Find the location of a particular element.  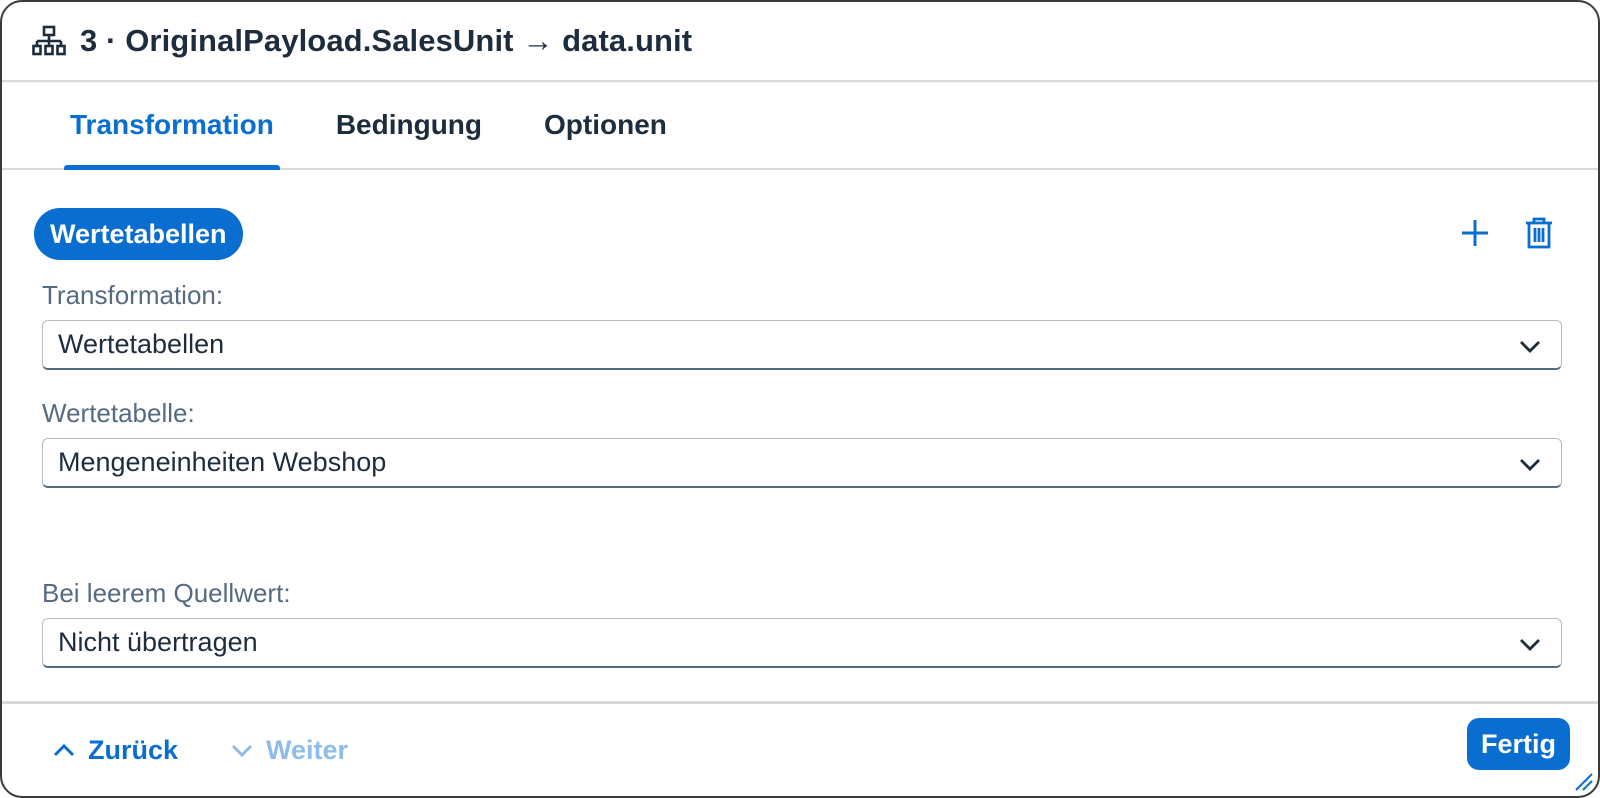

delete-icon is located at coordinates (1539, 233).